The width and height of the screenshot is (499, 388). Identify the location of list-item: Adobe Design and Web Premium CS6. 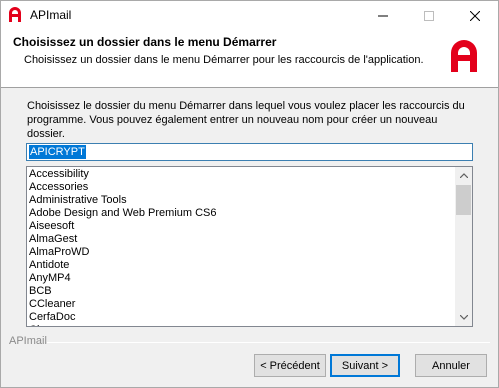
(241, 213).